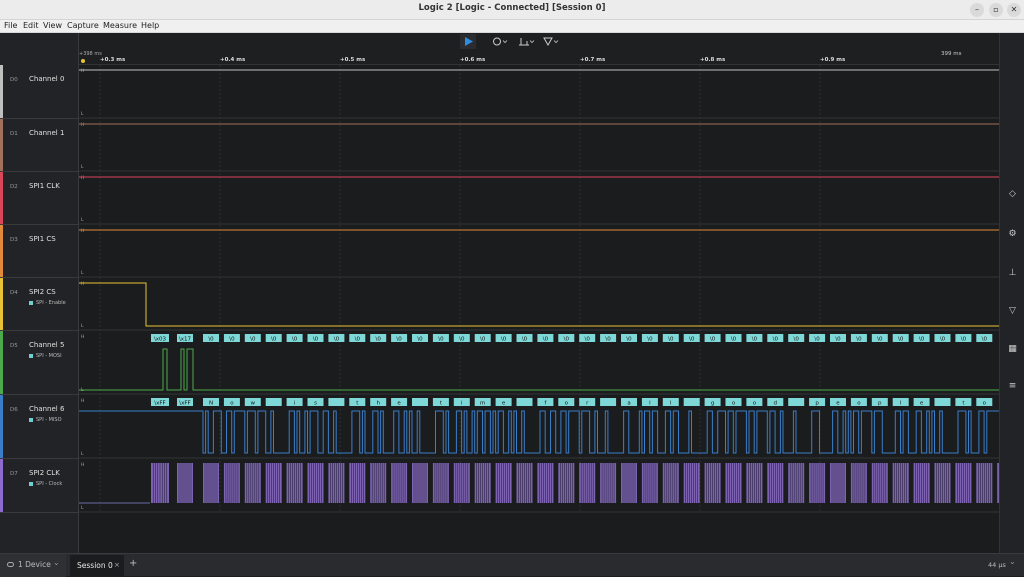  I want to click on analyzer-label: SPI - MOSI, so click(45, 356).